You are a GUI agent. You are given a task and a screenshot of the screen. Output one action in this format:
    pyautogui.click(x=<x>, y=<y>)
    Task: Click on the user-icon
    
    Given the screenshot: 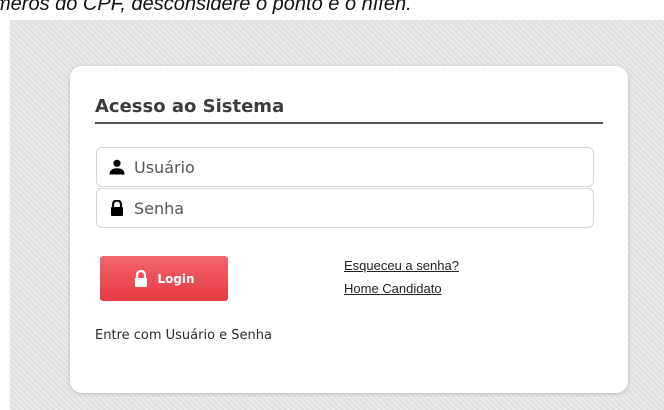 What is the action you would take?
    pyautogui.click(x=117, y=167)
    